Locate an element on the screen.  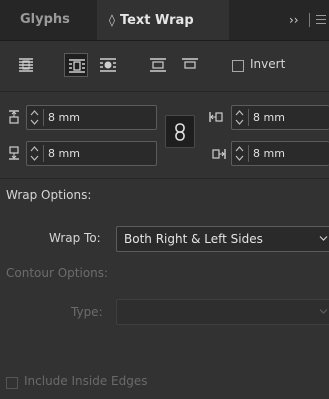
chain-link-icon is located at coordinates (180, 132).